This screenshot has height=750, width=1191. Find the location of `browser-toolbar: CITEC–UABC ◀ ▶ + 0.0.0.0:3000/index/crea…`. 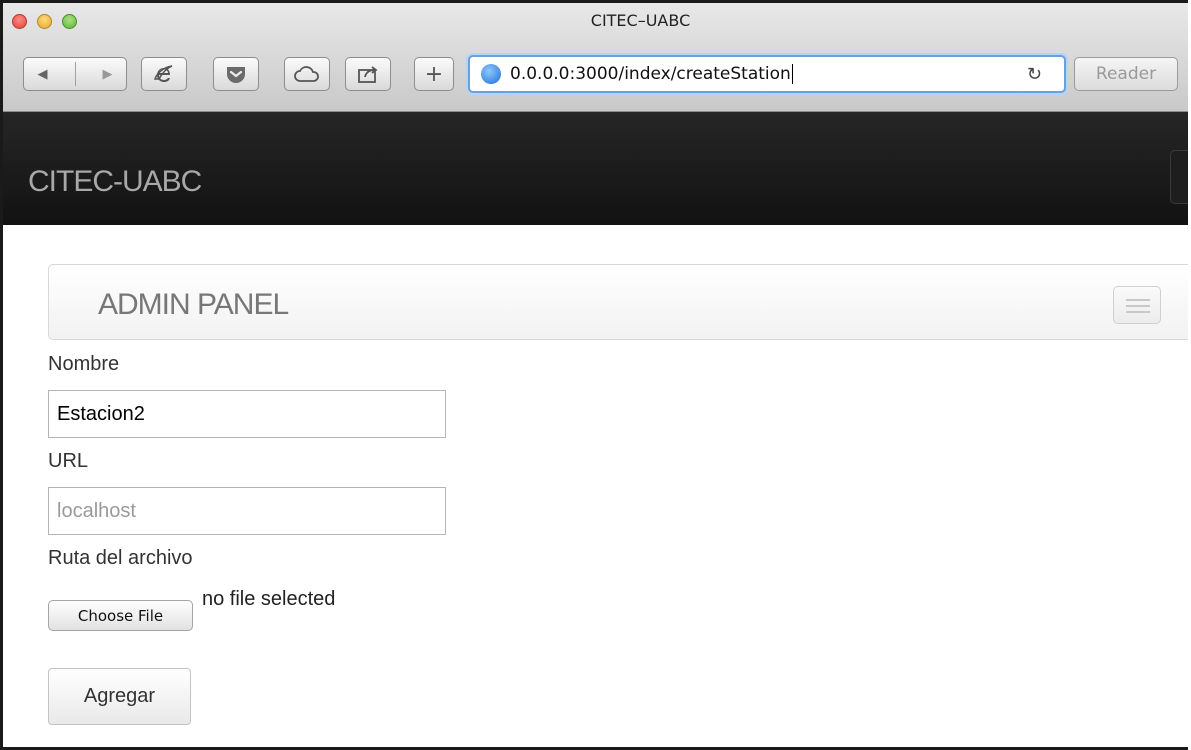

browser-toolbar: CITEC–UABC ◀ ▶ + 0.0.0.0:3000/index/crea… is located at coordinates (595, 57).